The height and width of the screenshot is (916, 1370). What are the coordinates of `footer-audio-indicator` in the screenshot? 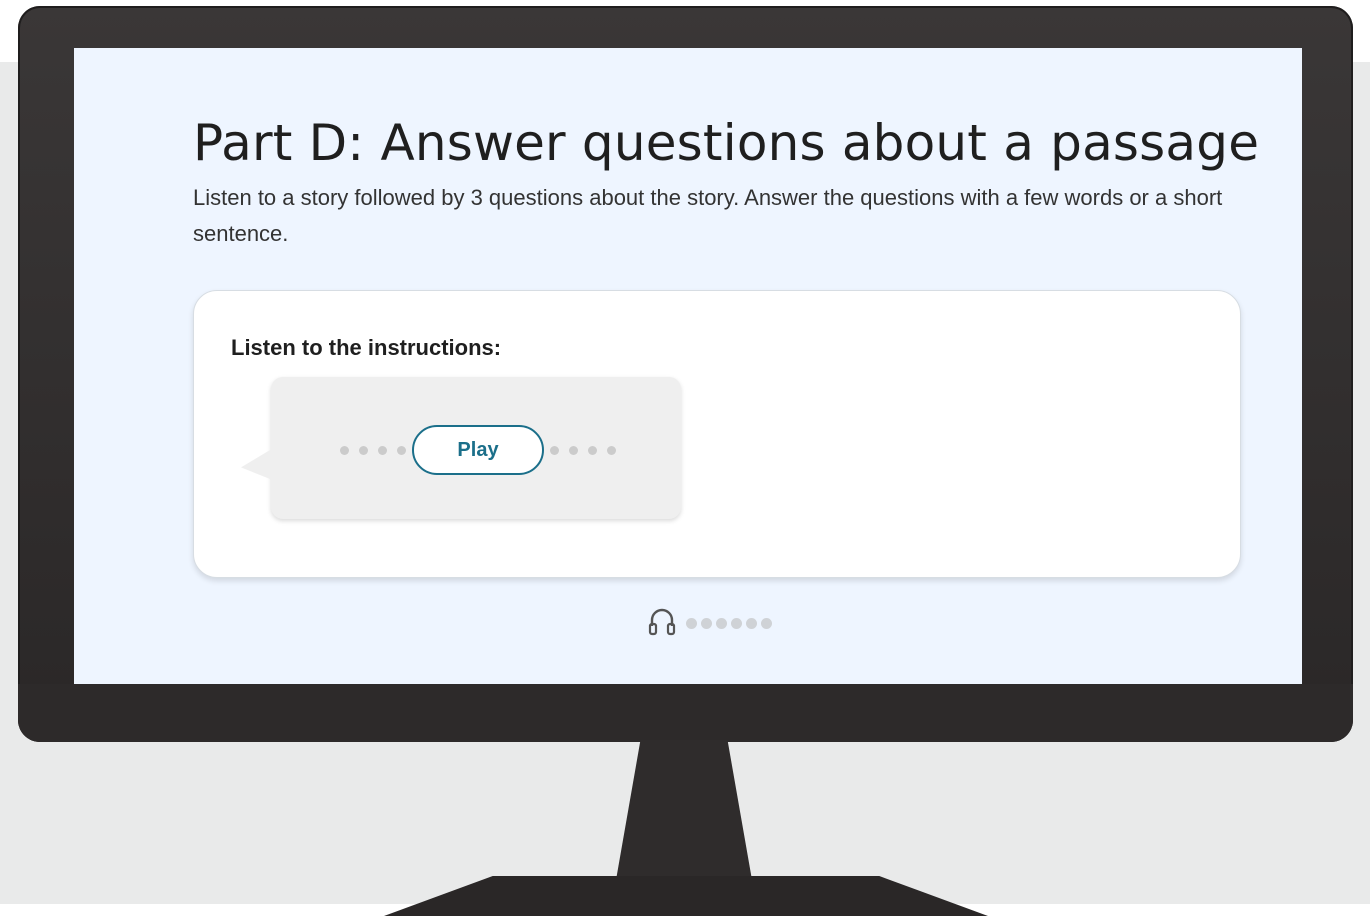 It's located at (710, 623).